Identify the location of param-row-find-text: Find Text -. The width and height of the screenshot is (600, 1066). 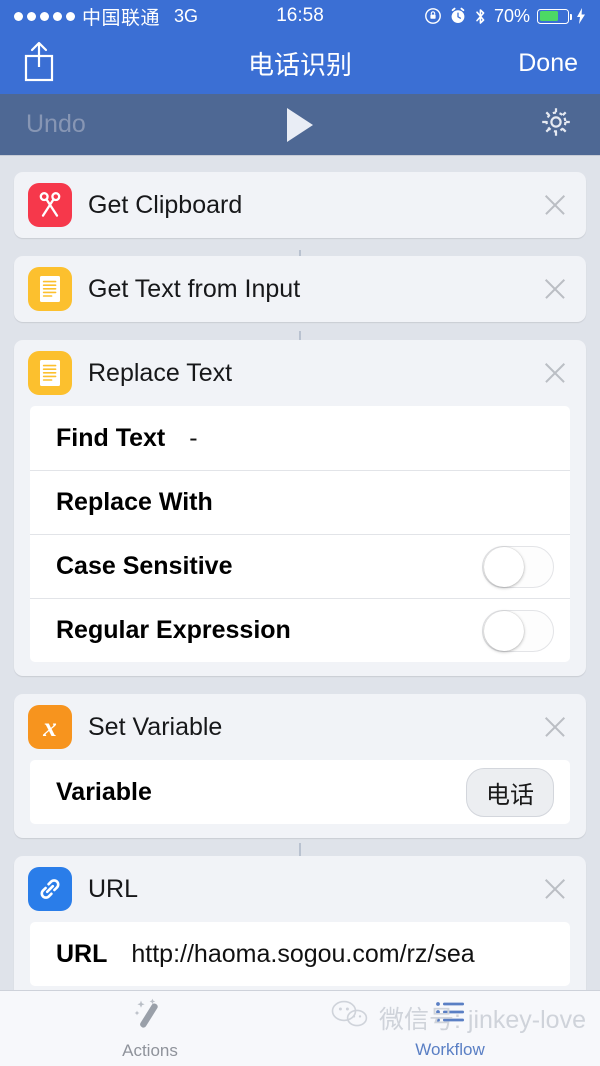
(300, 438).